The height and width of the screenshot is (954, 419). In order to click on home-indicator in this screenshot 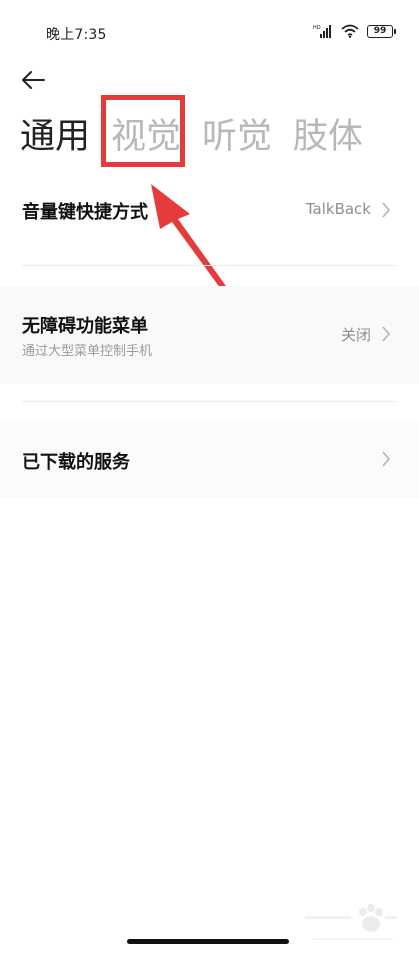, I will do `click(208, 941)`.